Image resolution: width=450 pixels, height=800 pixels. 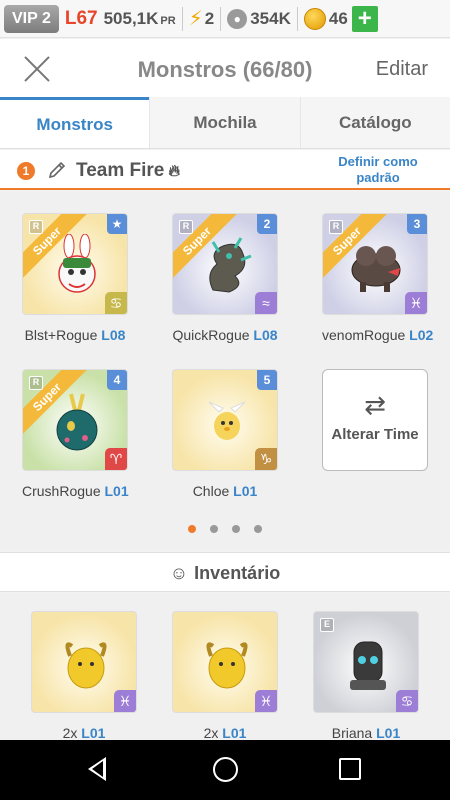 I want to click on slot-number: 2, so click(x=267, y=224).